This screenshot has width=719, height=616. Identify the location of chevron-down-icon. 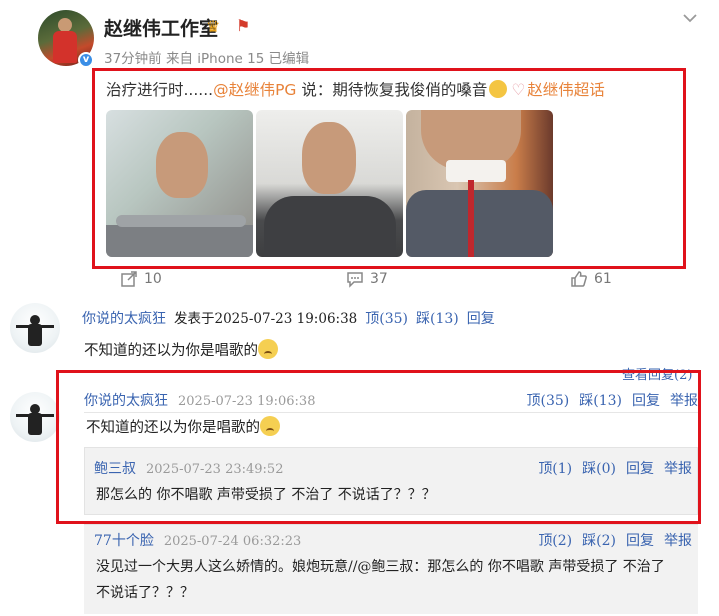
(690, 18).